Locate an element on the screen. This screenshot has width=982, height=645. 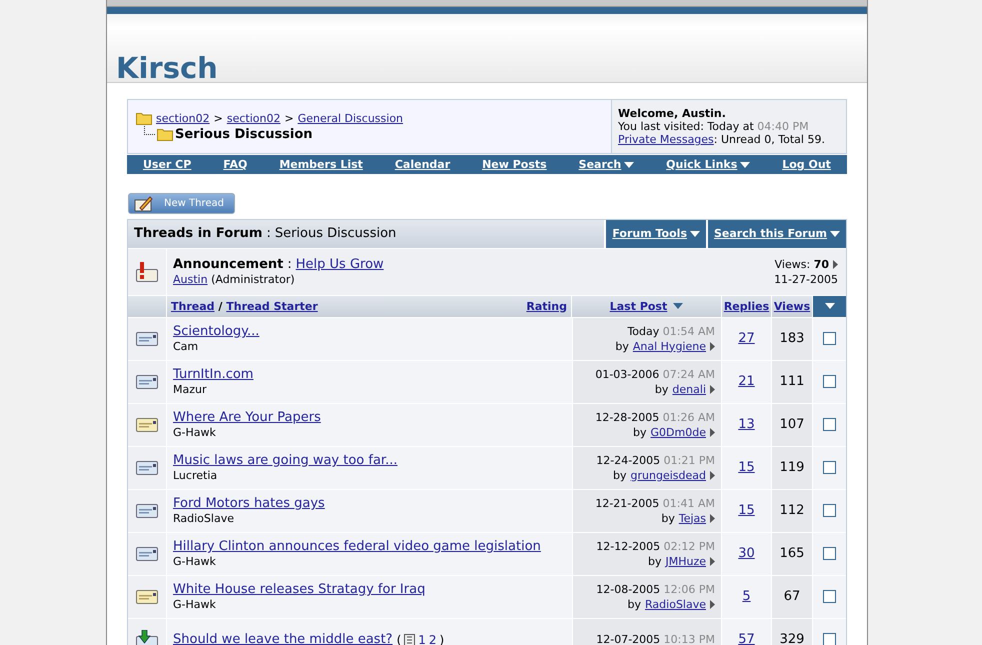
reply-count-link: 57 is located at coordinates (746, 638).